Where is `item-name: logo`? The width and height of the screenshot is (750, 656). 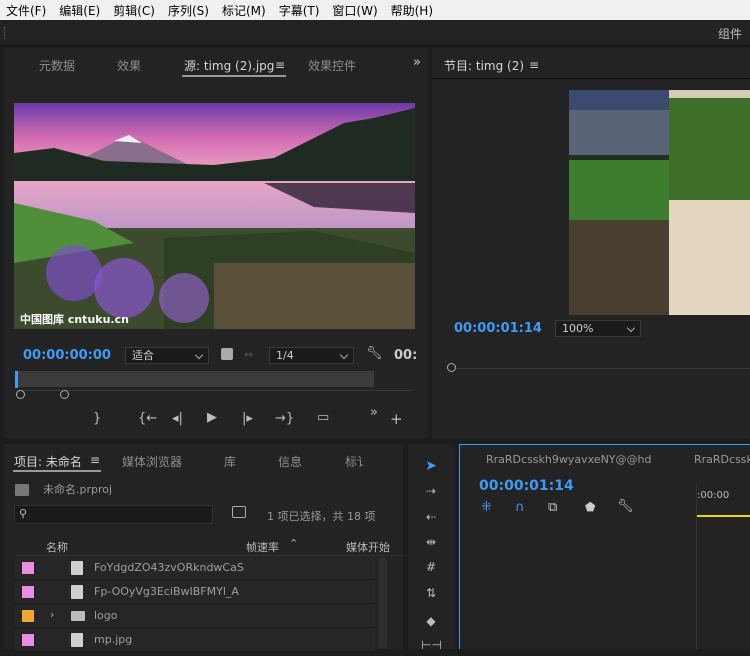 item-name: logo is located at coordinates (106, 615).